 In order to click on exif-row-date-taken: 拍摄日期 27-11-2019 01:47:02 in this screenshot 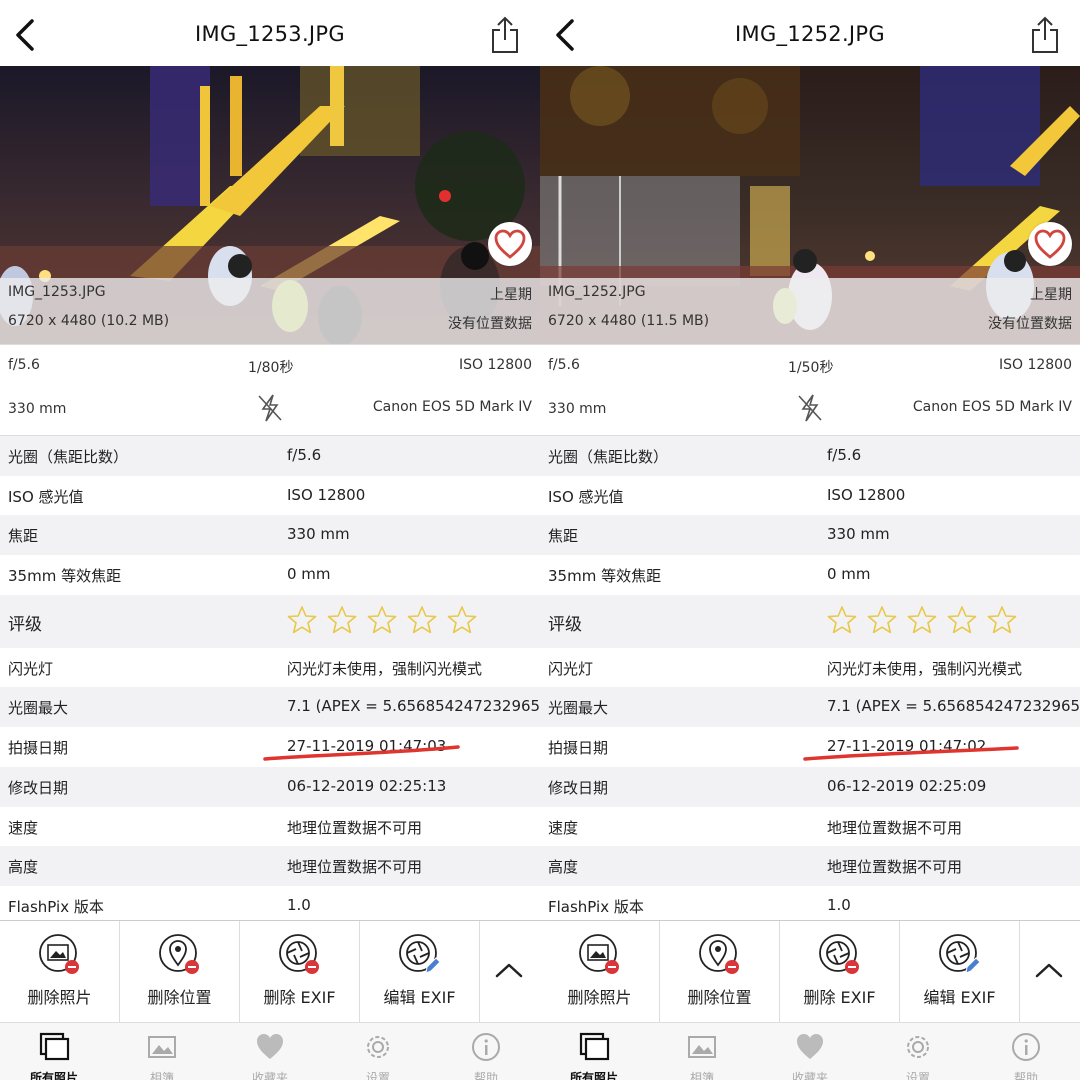, I will do `click(810, 747)`.